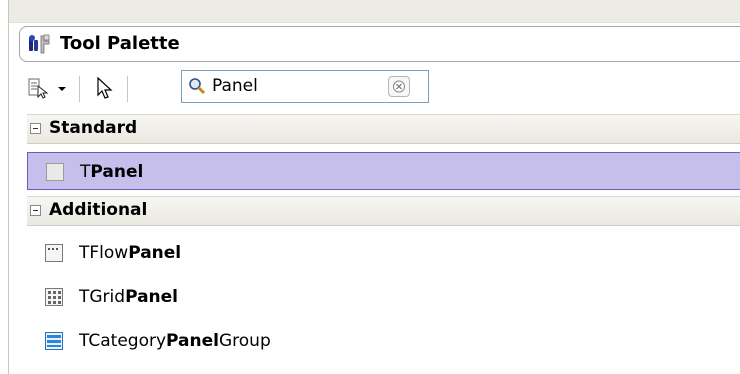 This screenshot has width=740, height=374. I want to click on category-label: Standard, so click(93, 128).